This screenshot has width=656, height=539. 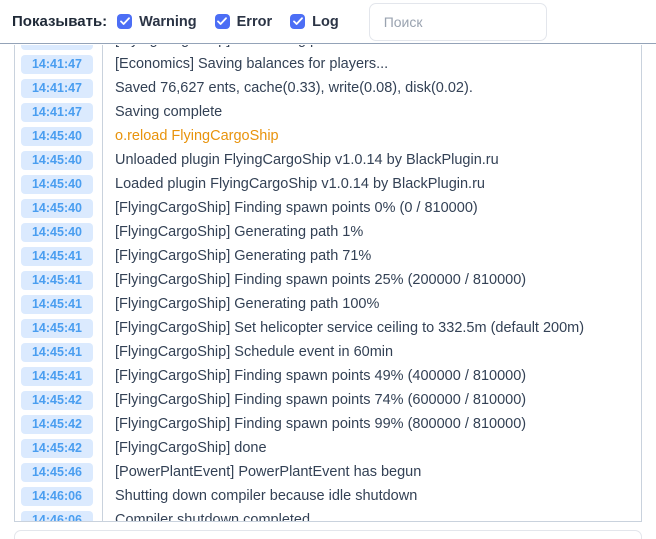 What do you see at coordinates (168, 21) in the screenshot?
I see `filter-label: Warning` at bounding box center [168, 21].